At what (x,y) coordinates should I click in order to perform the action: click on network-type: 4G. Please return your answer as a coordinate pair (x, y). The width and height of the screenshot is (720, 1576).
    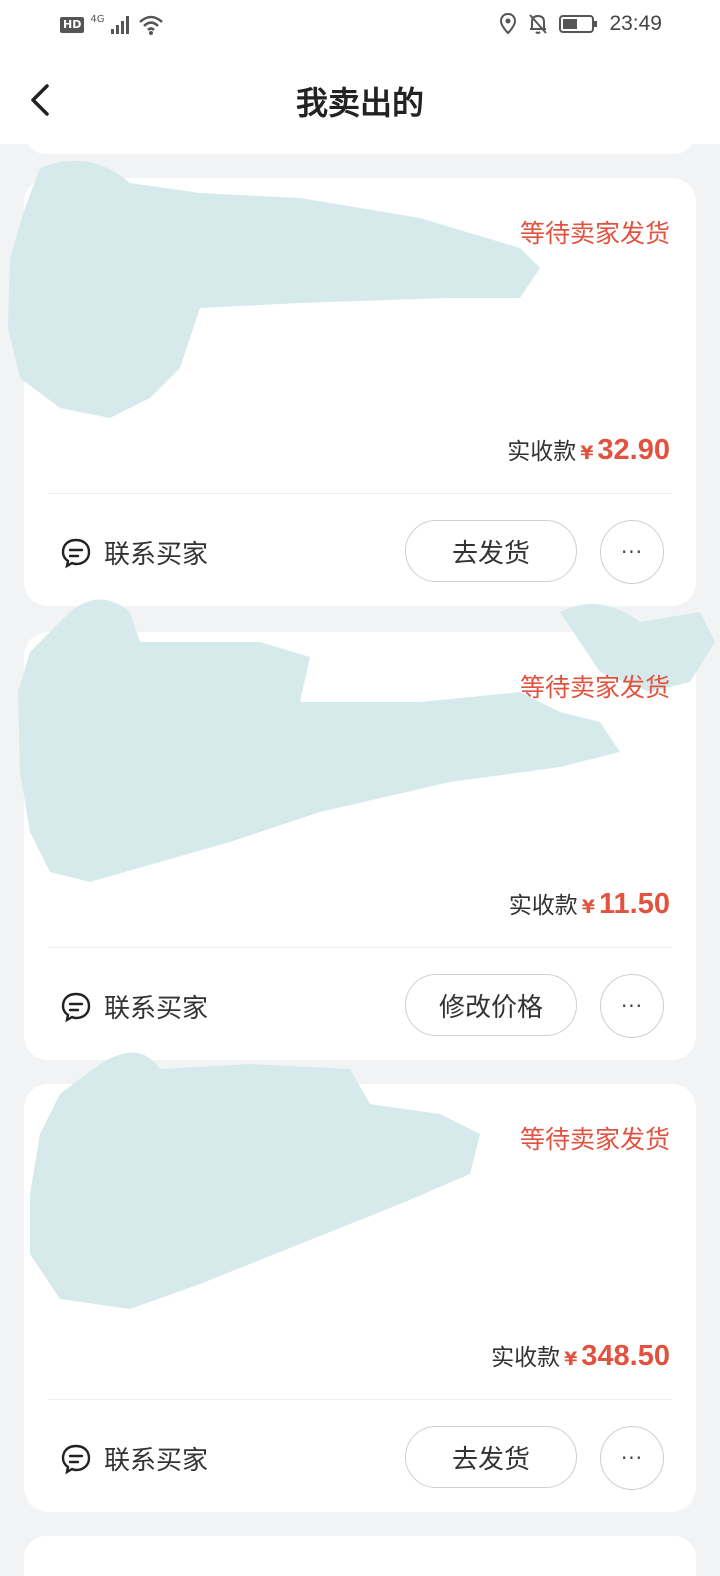
    Looking at the image, I should click on (97, 19).